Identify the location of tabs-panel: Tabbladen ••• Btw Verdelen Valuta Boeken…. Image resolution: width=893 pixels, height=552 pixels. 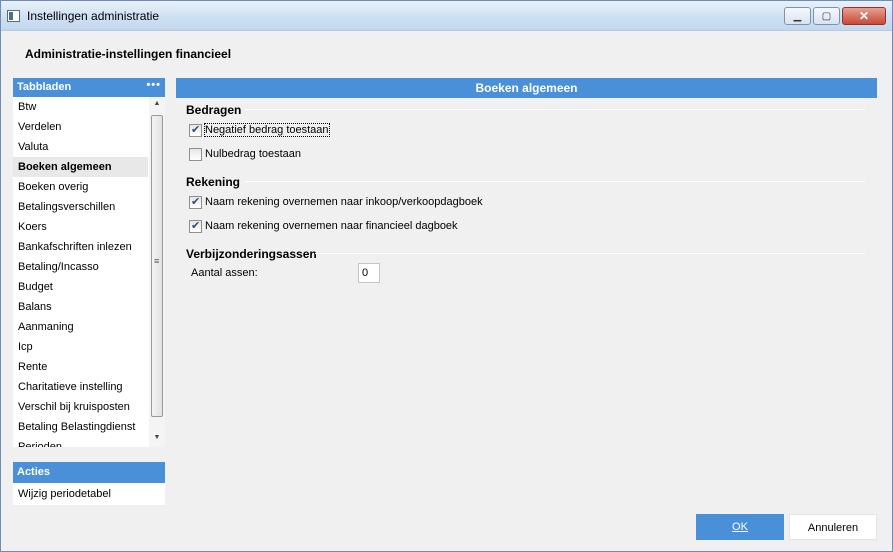
(89, 262).